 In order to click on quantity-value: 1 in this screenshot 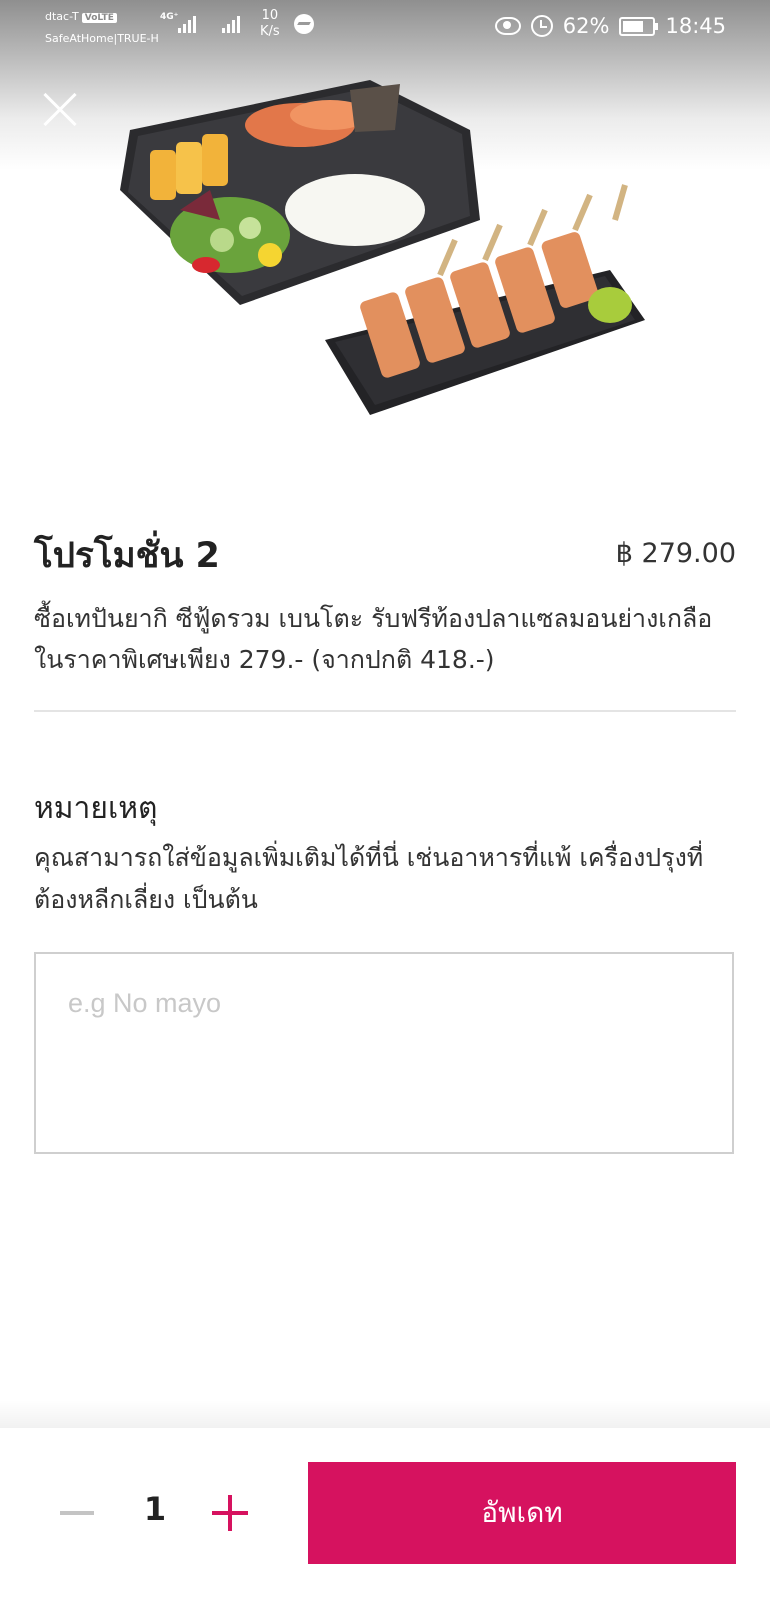, I will do `click(155, 1509)`.